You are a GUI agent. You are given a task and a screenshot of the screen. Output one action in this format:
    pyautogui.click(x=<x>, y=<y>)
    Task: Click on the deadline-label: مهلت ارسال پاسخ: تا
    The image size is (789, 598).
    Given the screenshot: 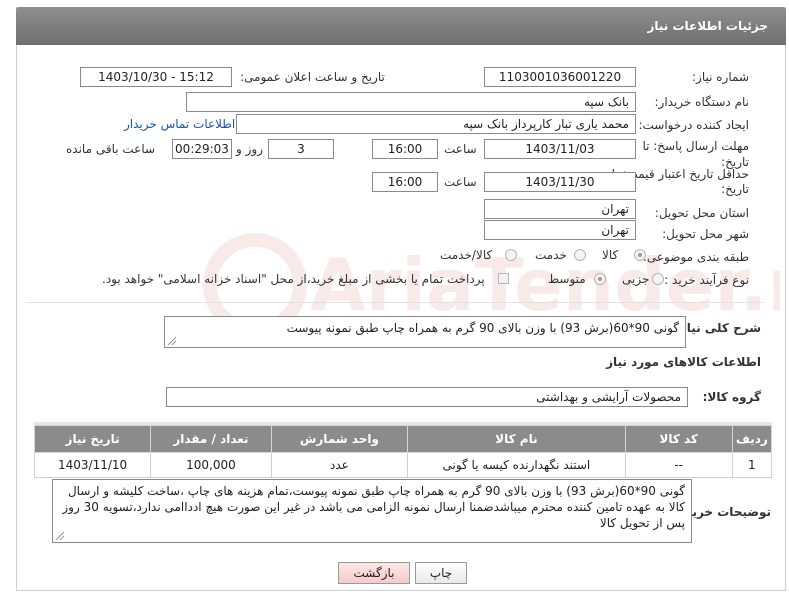 What is the action you would take?
    pyautogui.click(x=695, y=146)
    